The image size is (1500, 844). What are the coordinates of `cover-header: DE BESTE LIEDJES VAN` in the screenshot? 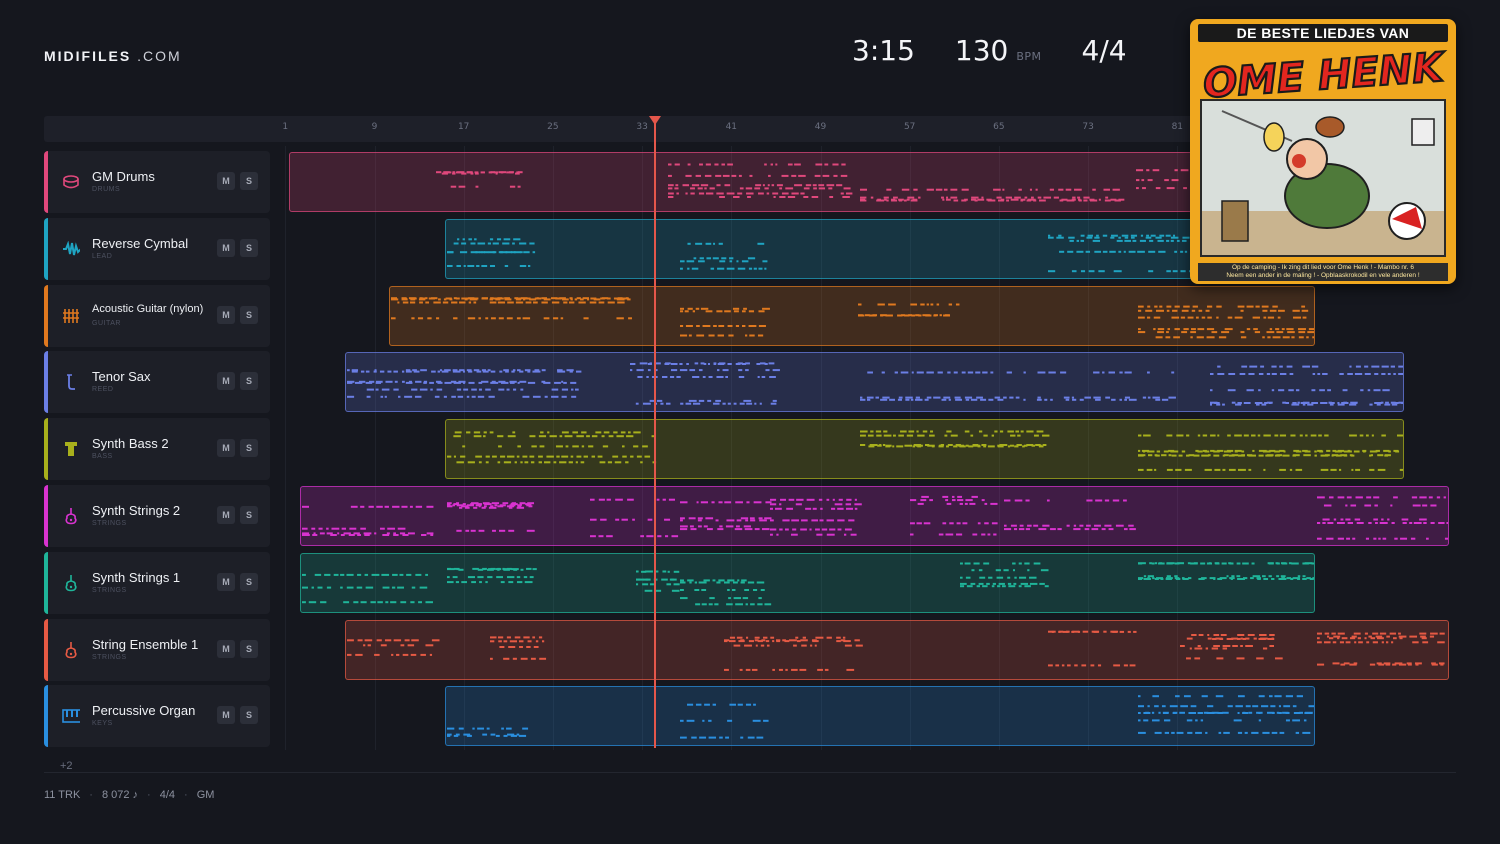 It's located at (1323, 33).